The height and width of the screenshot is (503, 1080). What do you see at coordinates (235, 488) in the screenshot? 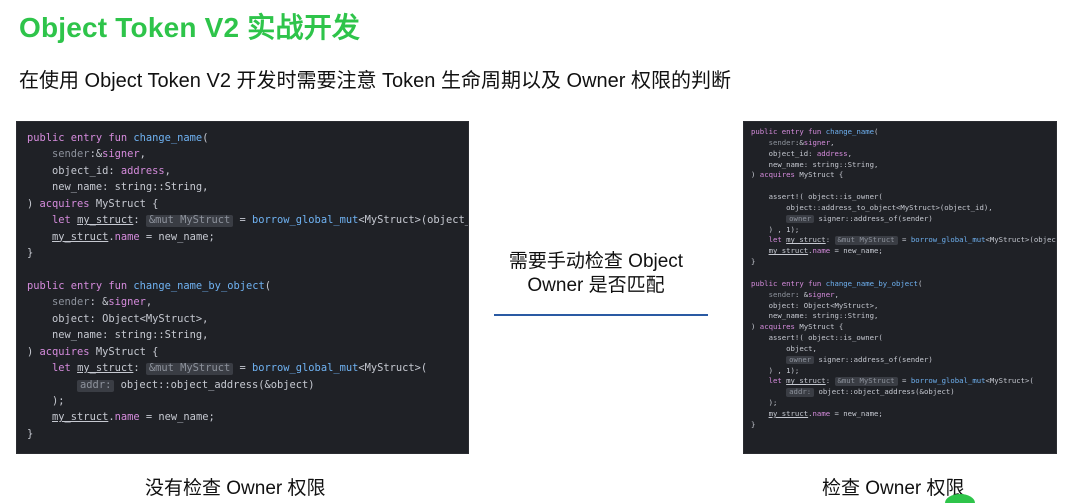
I see `left-caption: 没有检查 Owner 权限` at bounding box center [235, 488].